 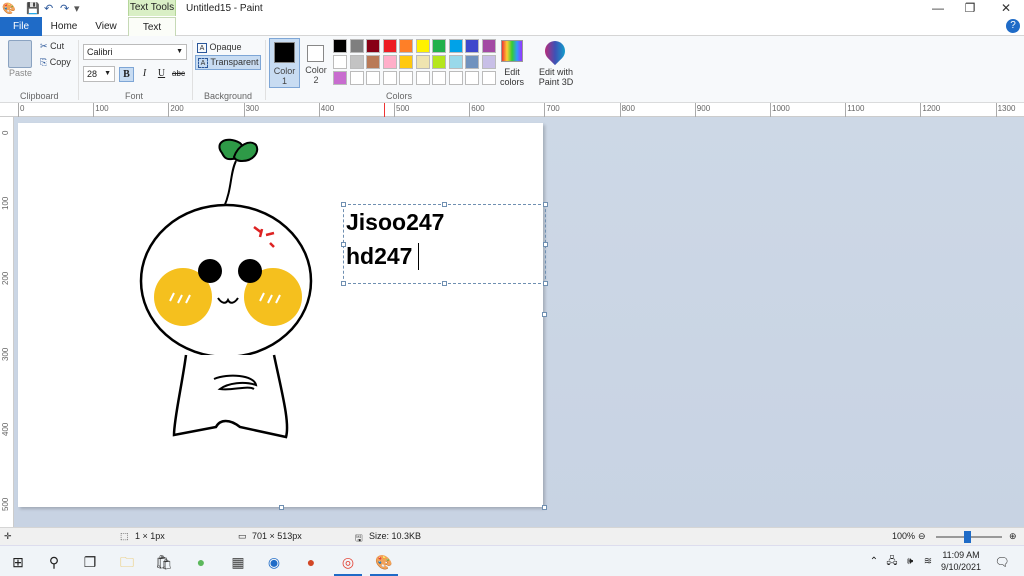 What do you see at coordinates (395, 222) in the screenshot?
I see `text-line-1: Jisoo247` at bounding box center [395, 222].